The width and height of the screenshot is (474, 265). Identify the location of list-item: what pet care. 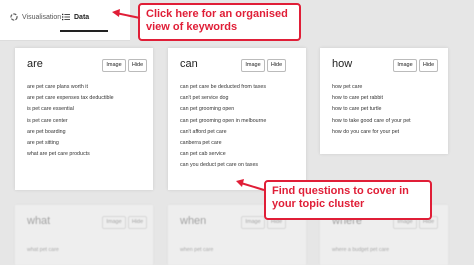
(43, 250).